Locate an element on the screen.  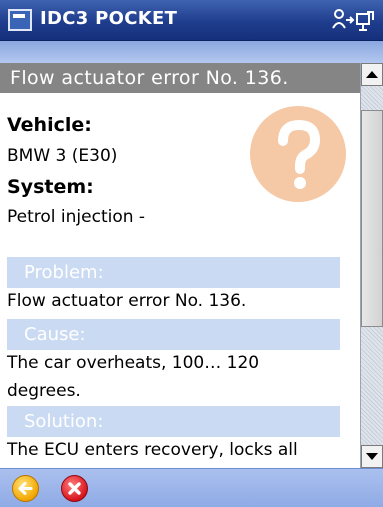
solution-section-header: Solution: is located at coordinates (173, 421).